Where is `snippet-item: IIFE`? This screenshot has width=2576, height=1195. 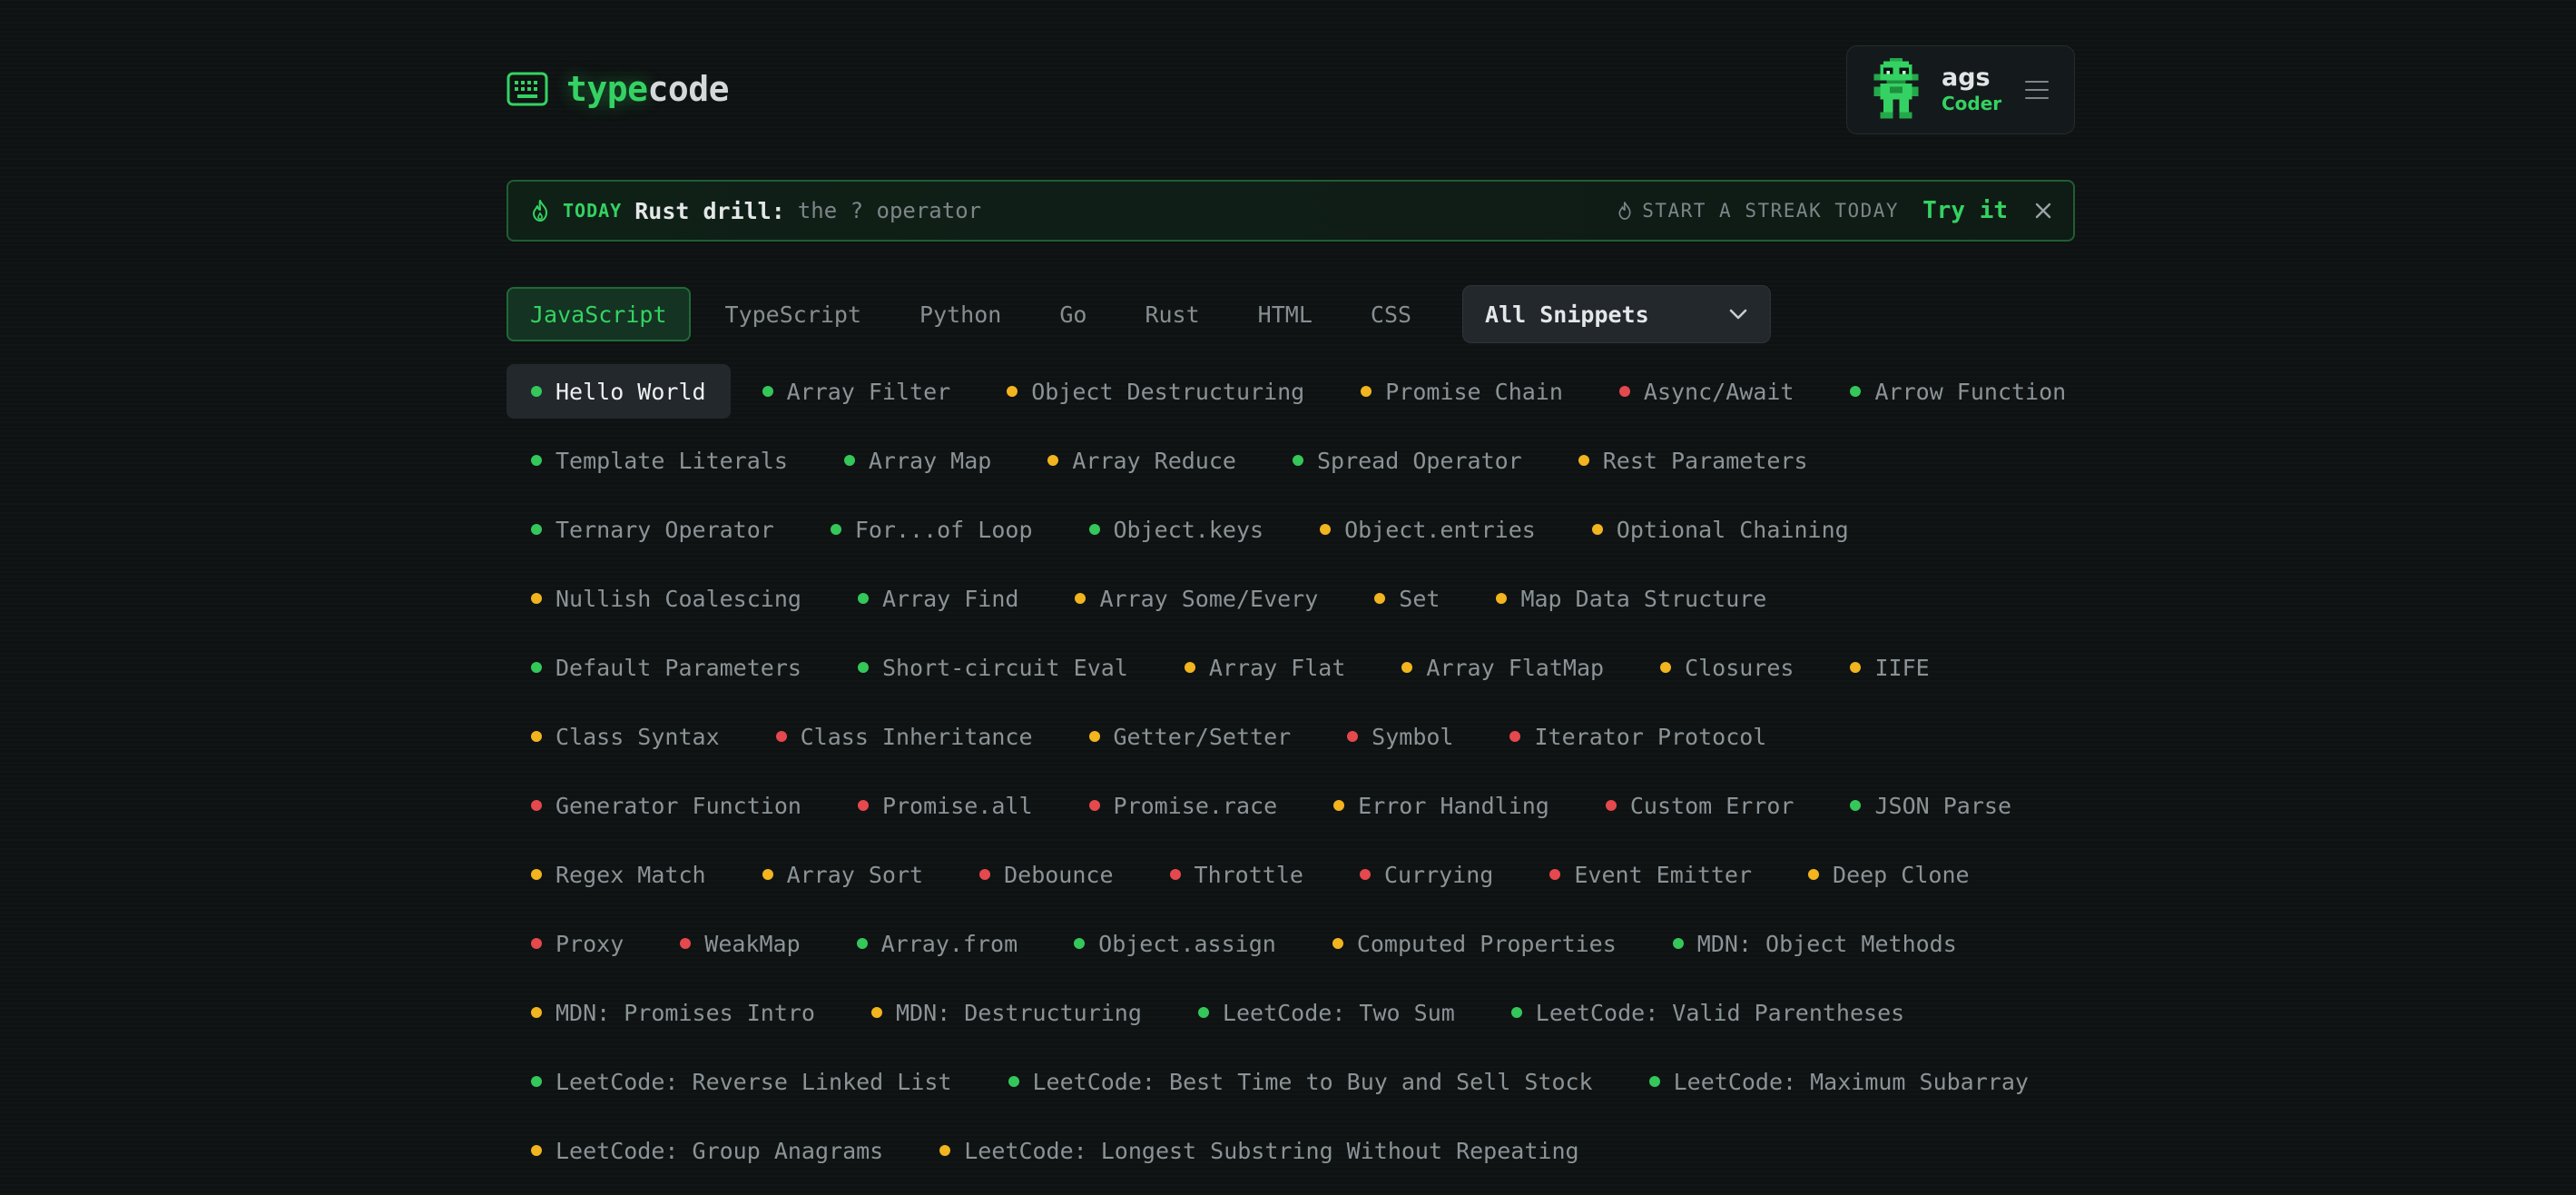
snippet-item: IIFE is located at coordinates (1889, 667).